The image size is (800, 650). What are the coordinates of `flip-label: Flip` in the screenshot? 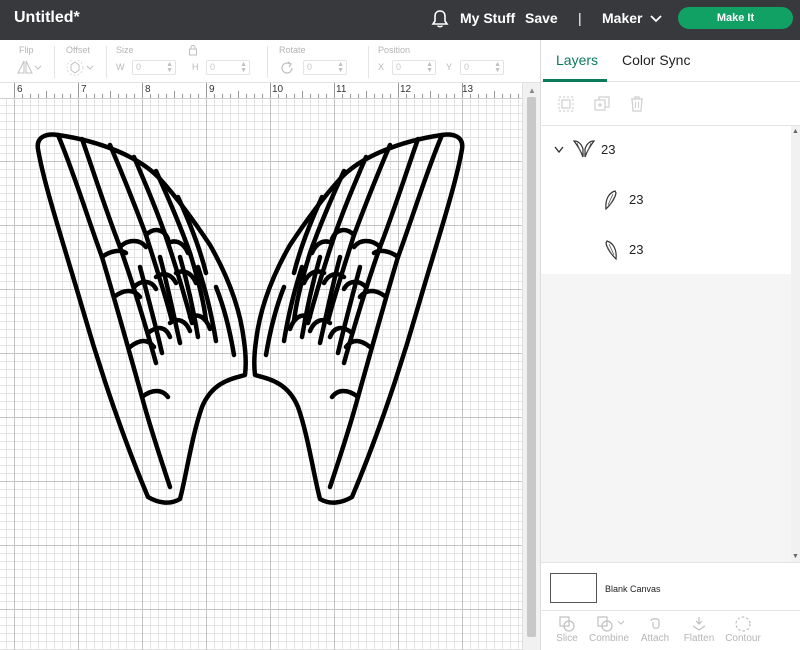 It's located at (26, 50).